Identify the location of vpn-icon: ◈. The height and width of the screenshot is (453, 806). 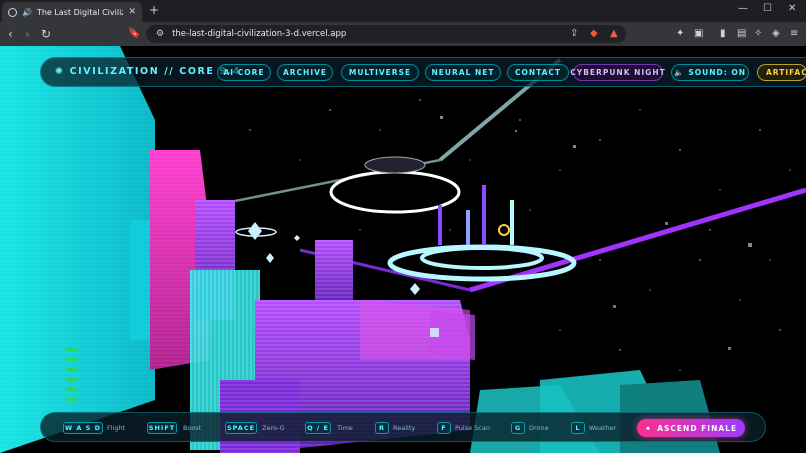
(776, 33).